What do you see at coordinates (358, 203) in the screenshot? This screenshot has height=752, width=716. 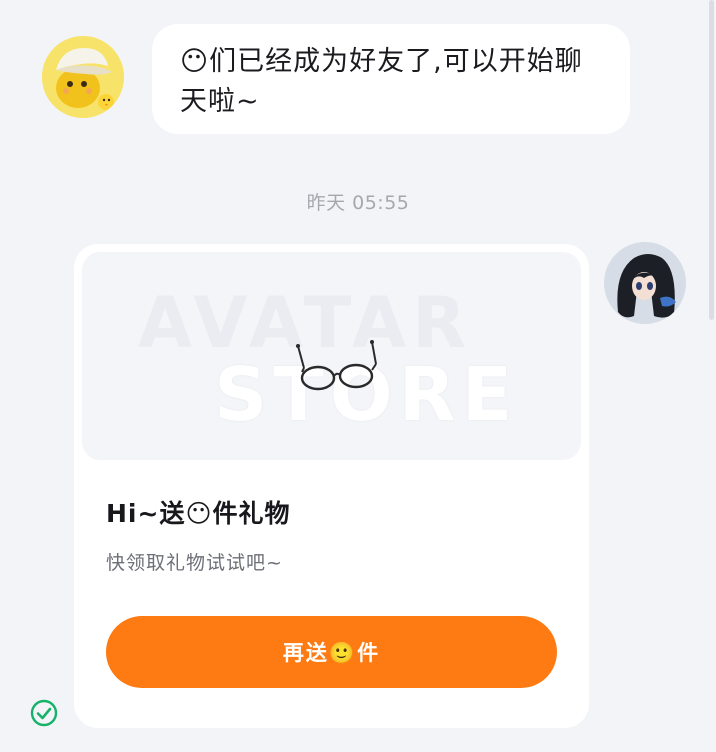 I see `message-timestamp: 昨天 05:55` at bounding box center [358, 203].